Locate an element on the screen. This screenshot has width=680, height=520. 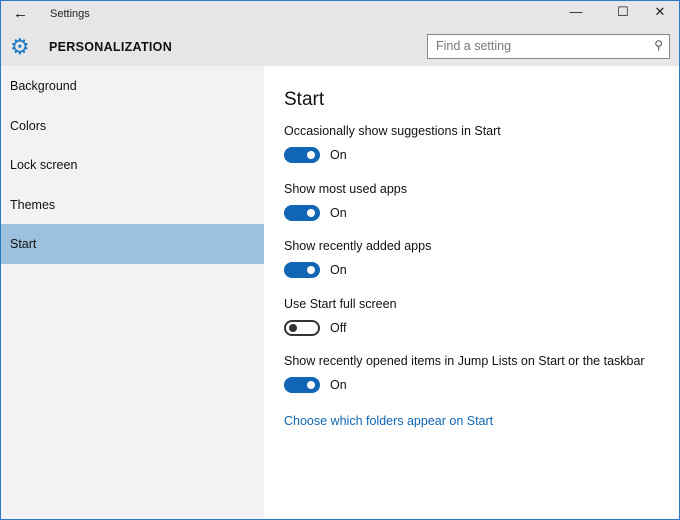
setting-row: Use Start full screen Off is located at coordinates (481, 326).